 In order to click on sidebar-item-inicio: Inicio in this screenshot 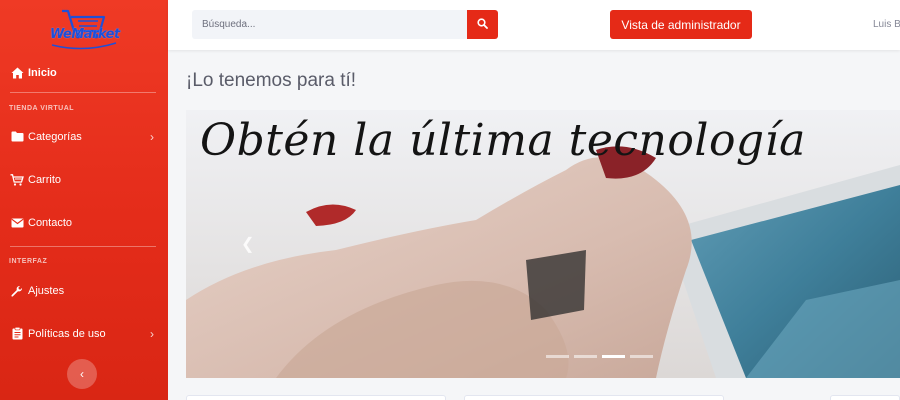, I will do `click(84, 73)`.